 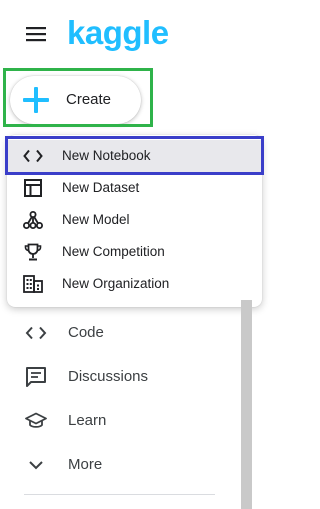 What do you see at coordinates (118, 33) in the screenshot?
I see `kaggle-logo: kaggle` at bounding box center [118, 33].